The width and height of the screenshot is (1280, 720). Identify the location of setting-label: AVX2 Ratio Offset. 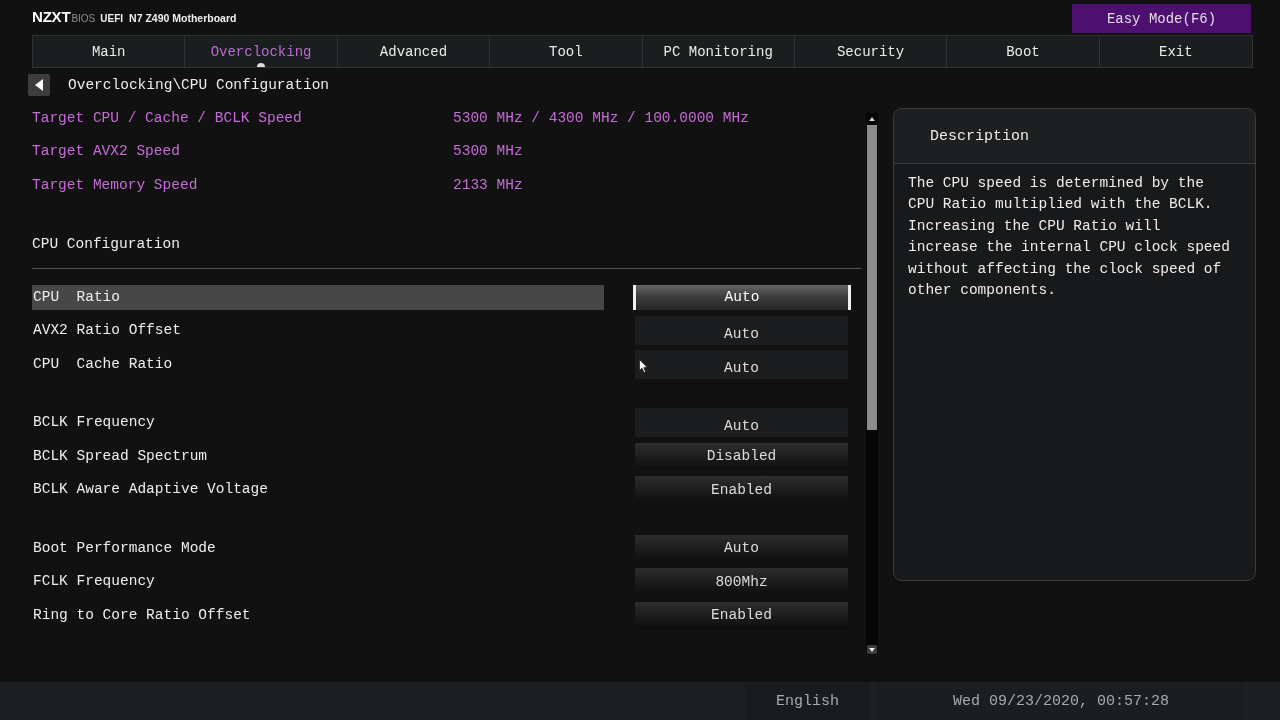
(318, 331).